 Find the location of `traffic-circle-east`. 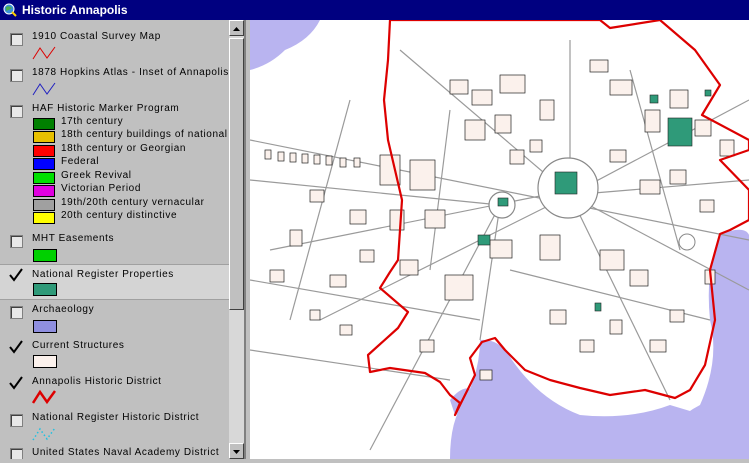

traffic-circle-east is located at coordinates (687, 242).